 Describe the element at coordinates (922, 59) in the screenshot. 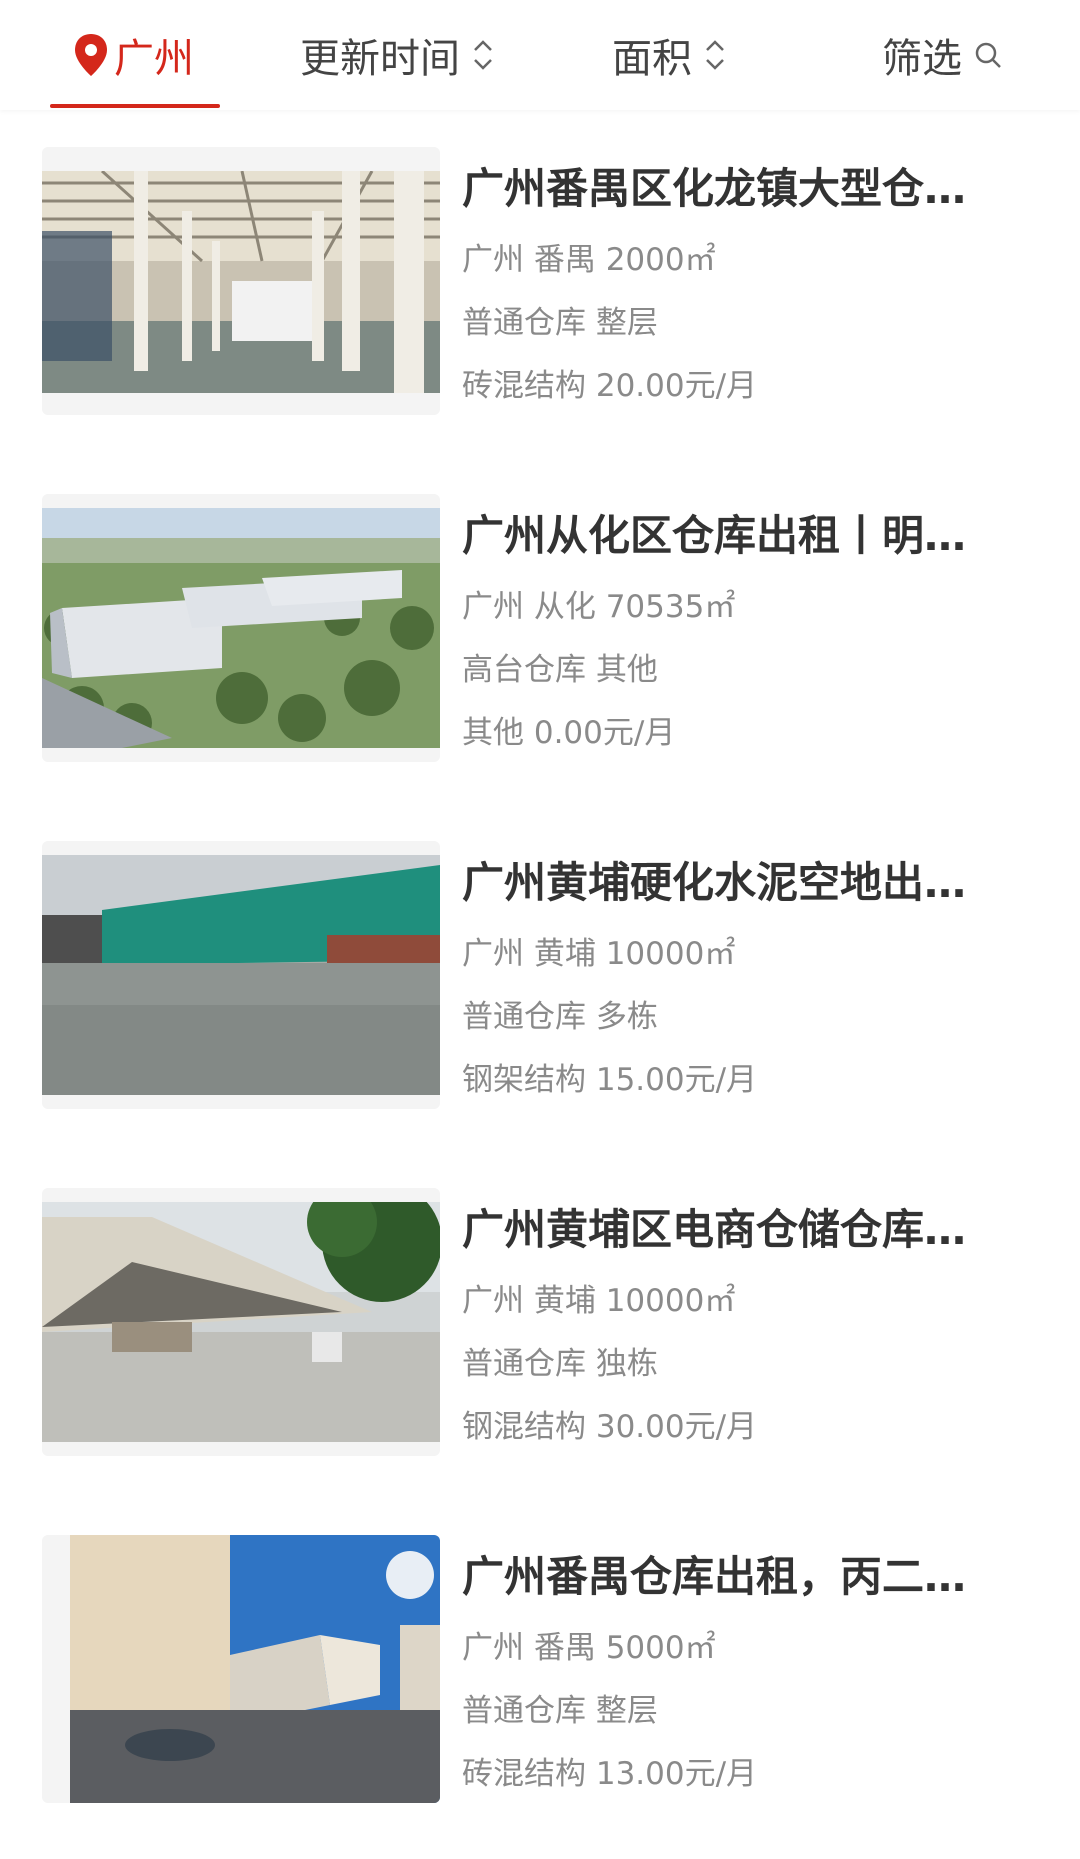

I see `filter-label: 筛选` at that location.